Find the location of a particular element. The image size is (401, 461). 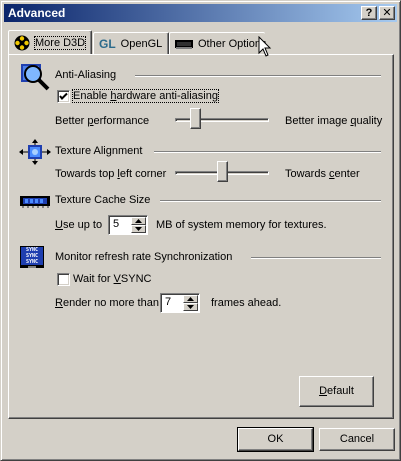

mouse-cursor-icon is located at coordinates (265, 46).